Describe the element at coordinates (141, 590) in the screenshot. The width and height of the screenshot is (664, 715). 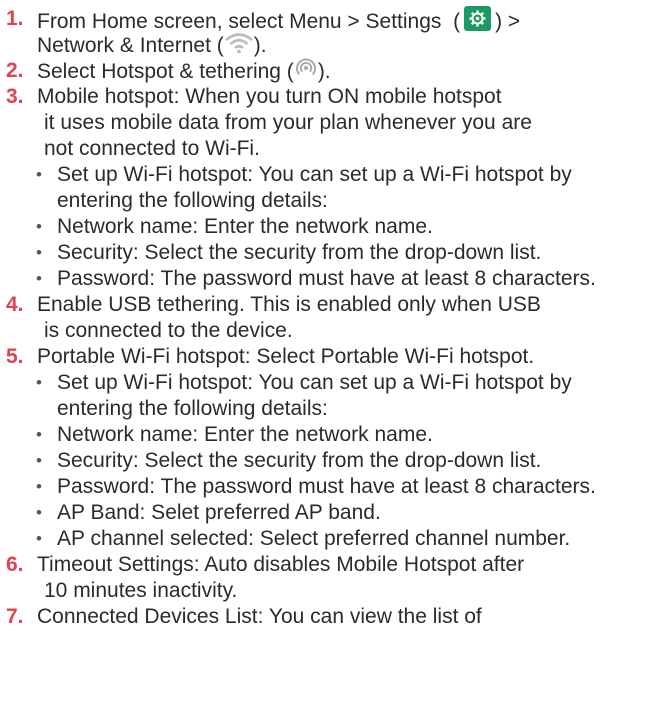
I see `step-text: 10 minutes inactivity.` at that location.